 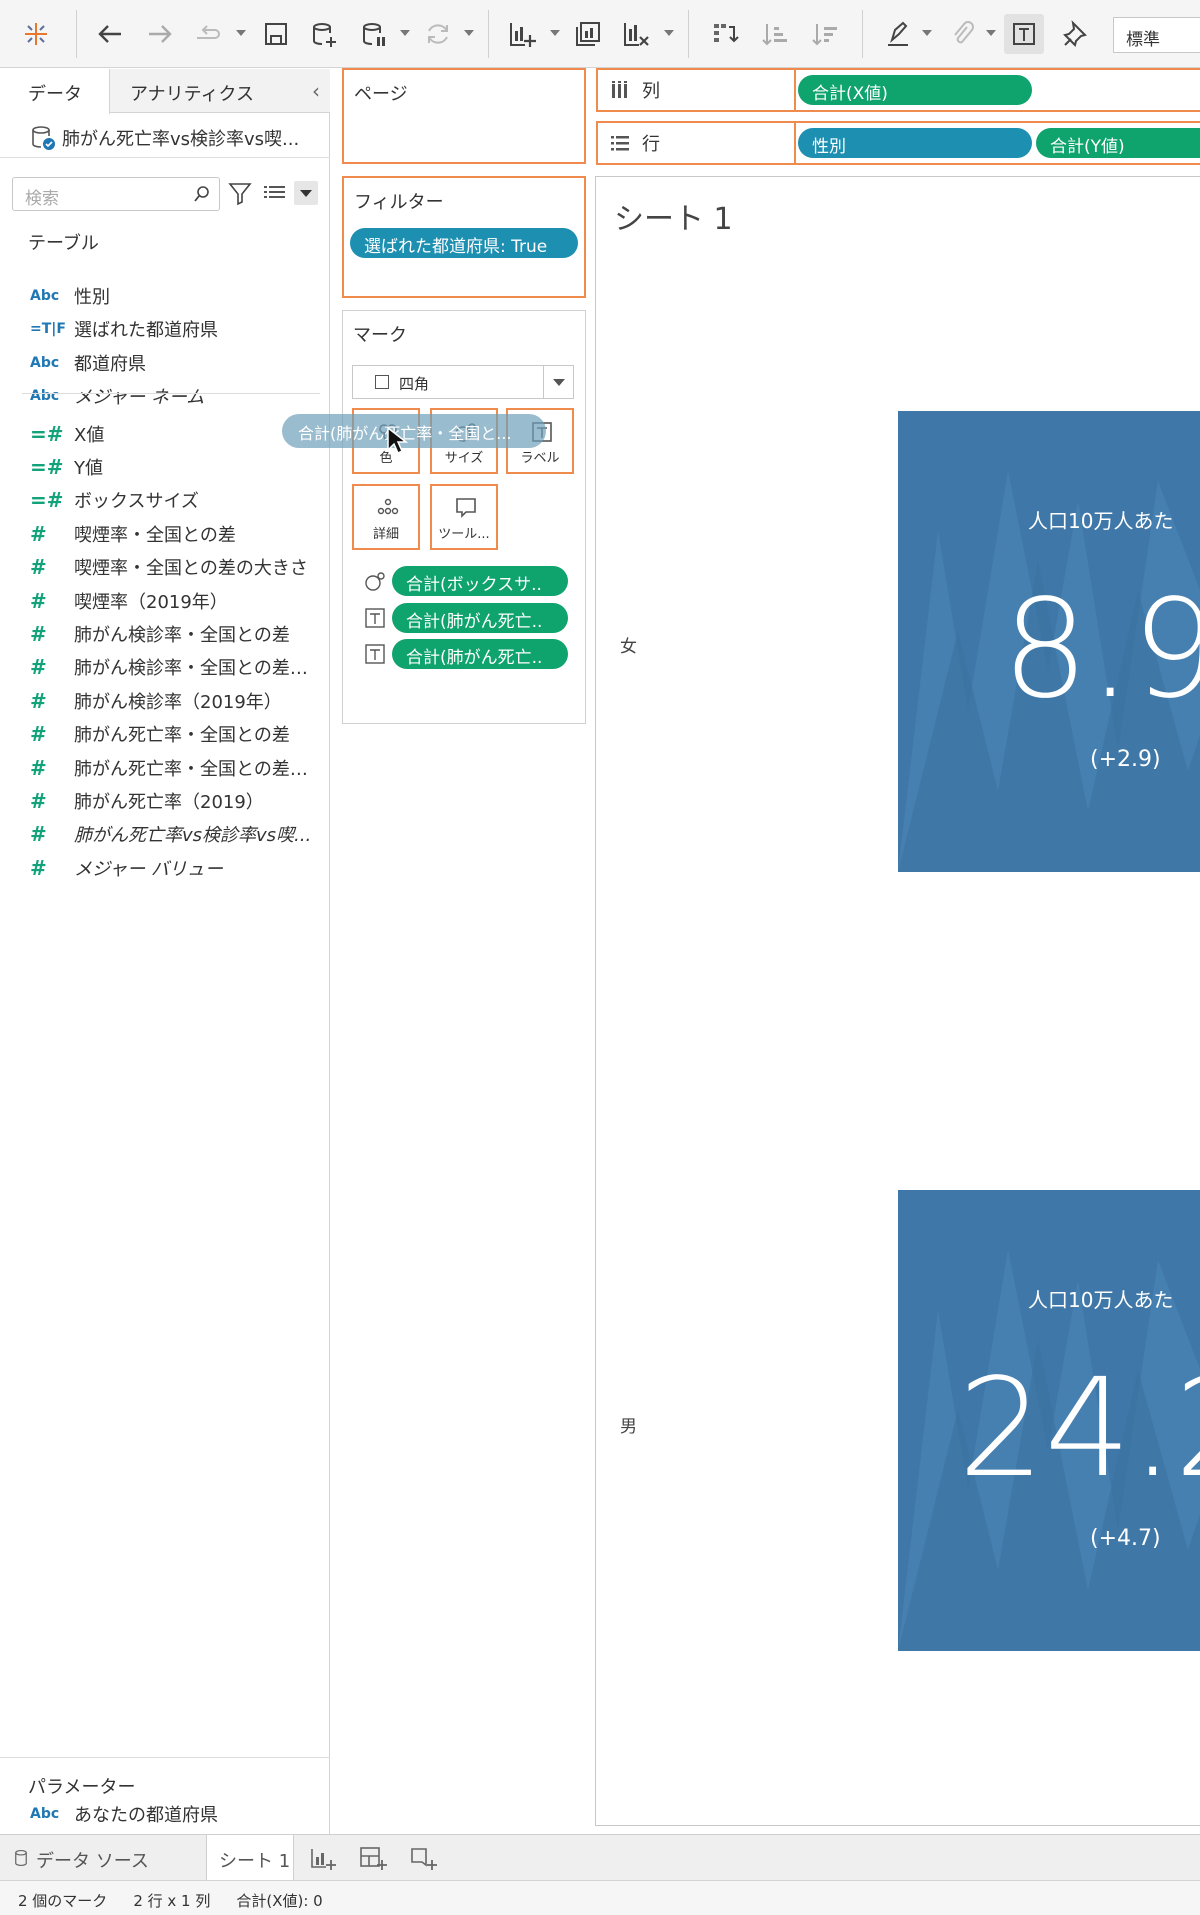 What do you see at coordinates (558, 382) in the screenshot?
I see `chevron-down-icon` at bounding box center [558, 382].